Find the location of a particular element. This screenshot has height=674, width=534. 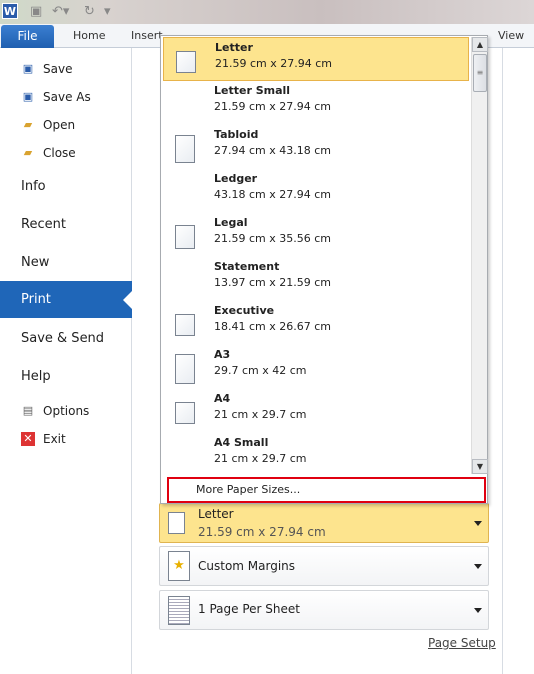

save-as-icon: ▣ is located at coordinates (28, 96).